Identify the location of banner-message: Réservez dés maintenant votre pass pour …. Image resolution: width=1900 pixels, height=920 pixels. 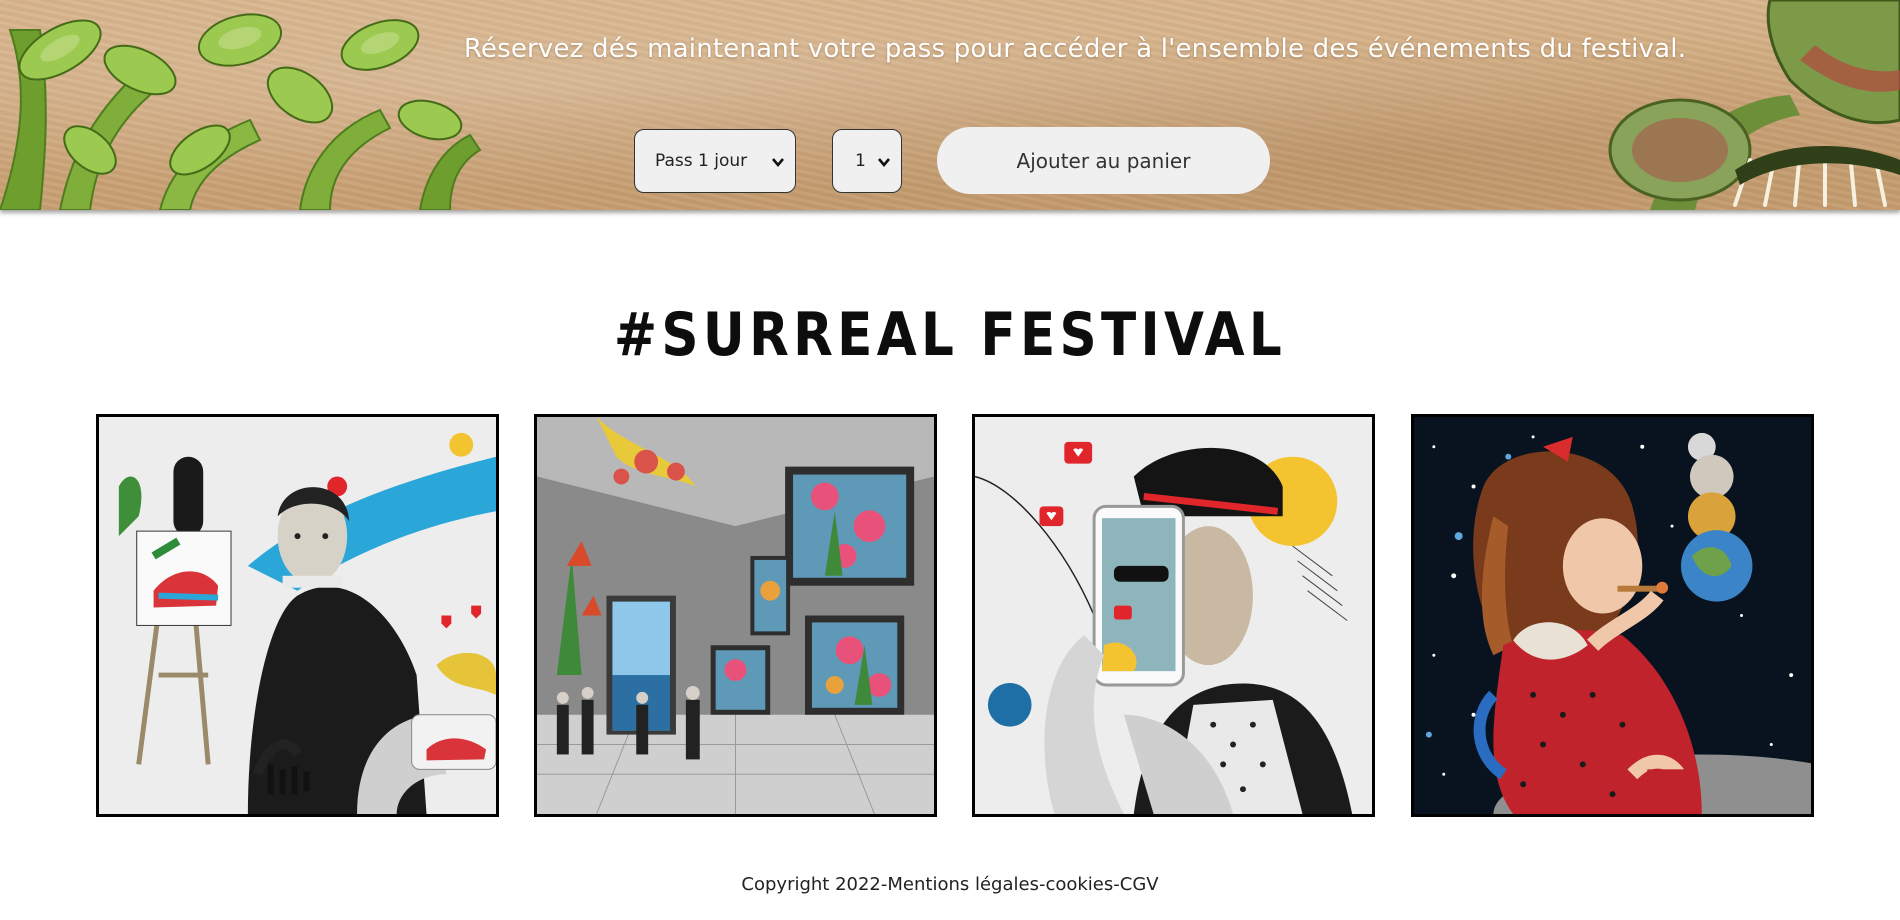
(1075, 49).